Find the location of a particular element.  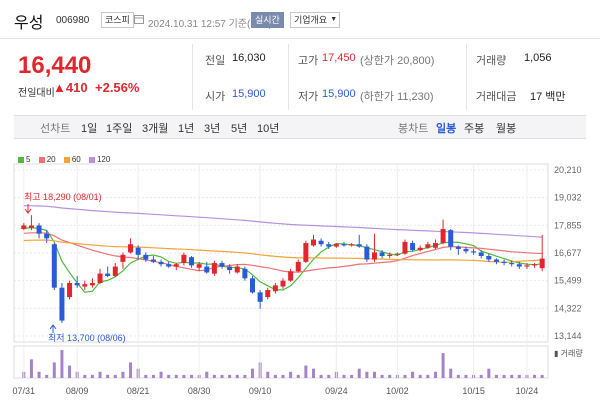

x-tick-label: 08/30 is located at coordinates (199, 391).